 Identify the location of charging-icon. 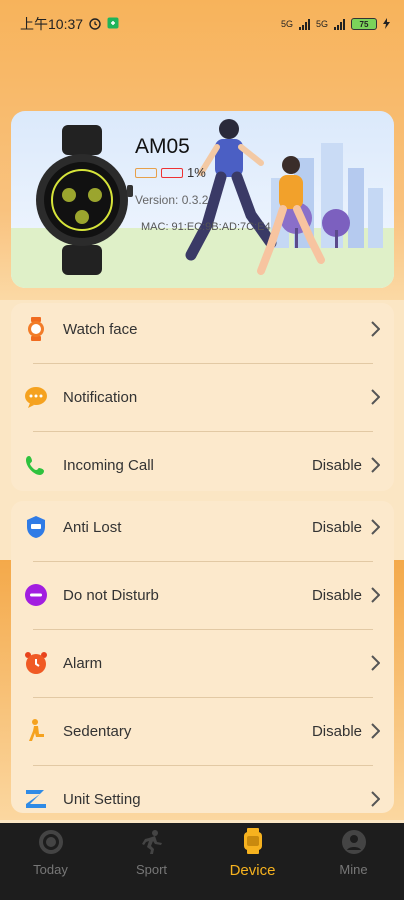
(386, 24).